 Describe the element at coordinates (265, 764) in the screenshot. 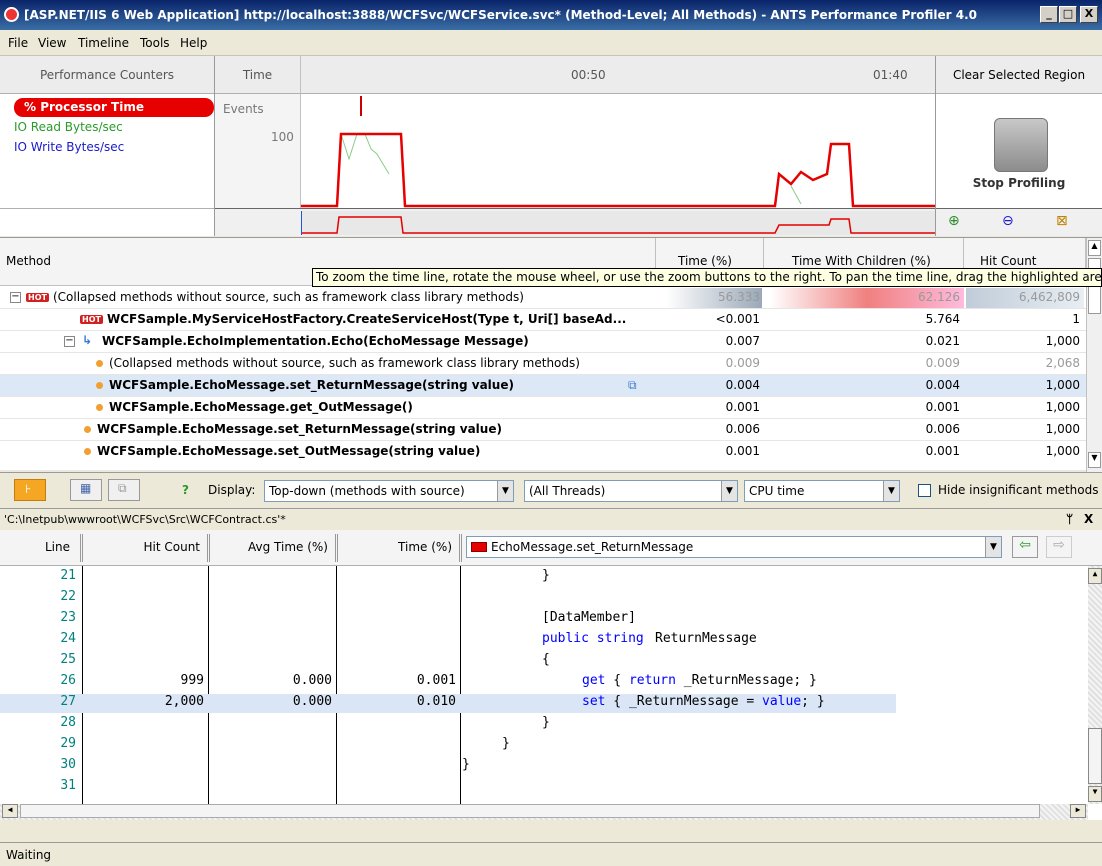

I see `source-line: 30}` at that location.